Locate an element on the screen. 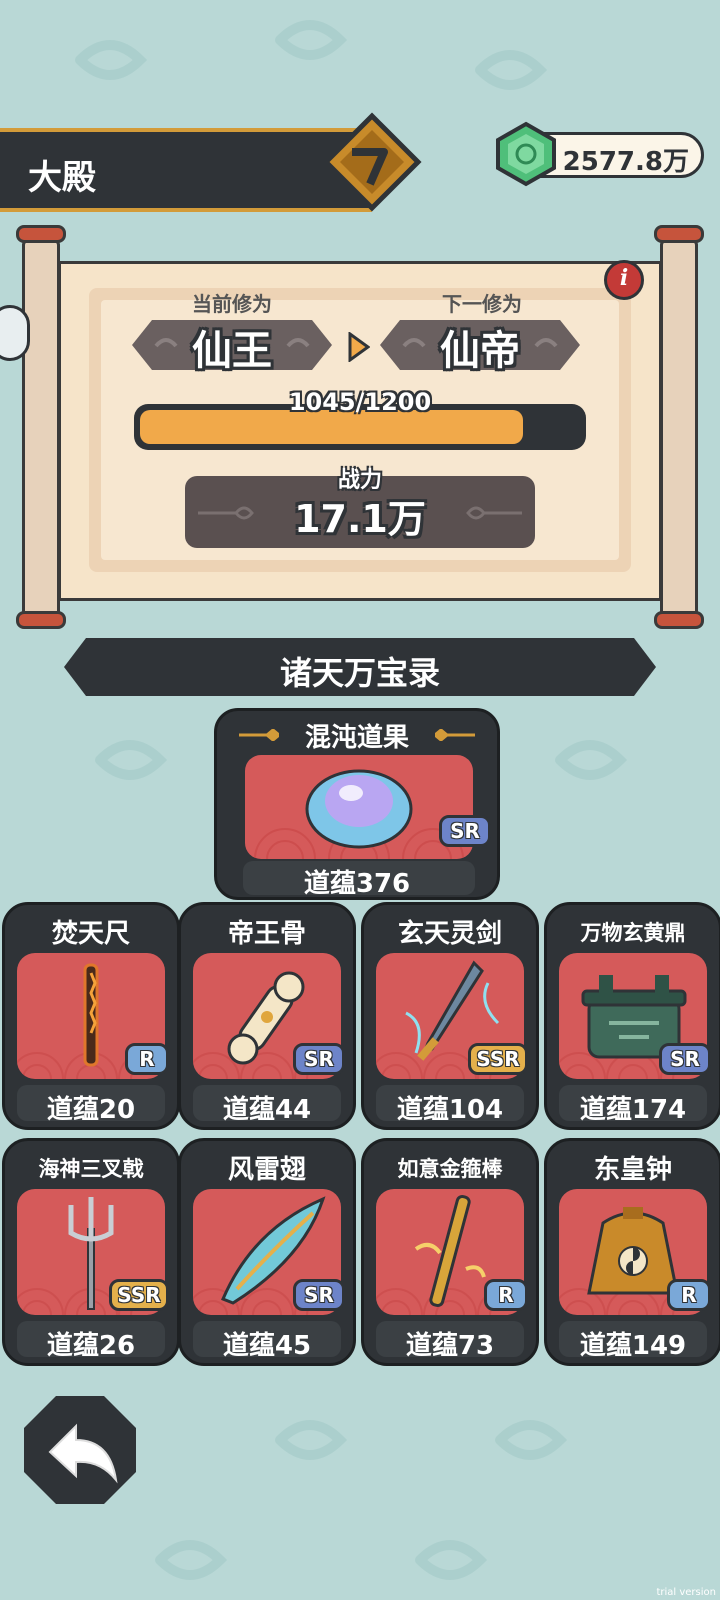 The image size is (720, 1600). side-tab-button is located at coordinates (15, 333).